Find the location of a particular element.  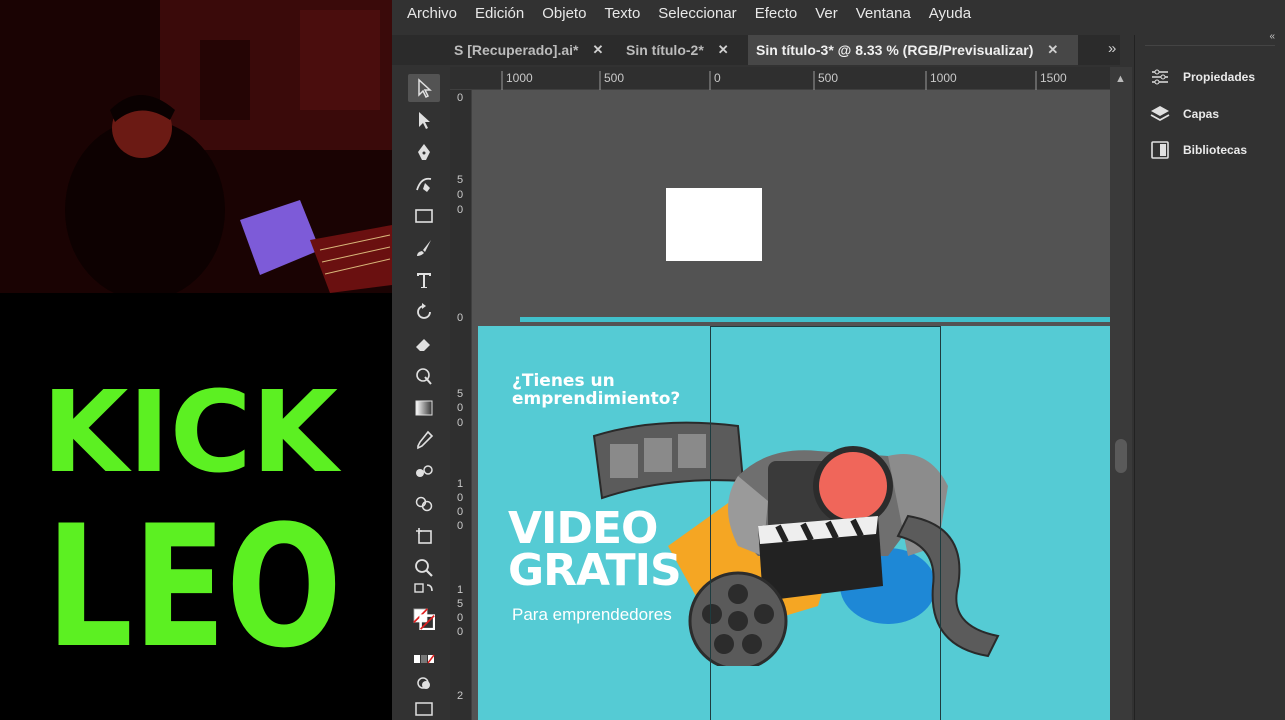

vertical-ruler: 0 5 0 0 0 5 0 0 1 0 0 0 1 5 0 0 2 is located at coordinates (461, 405).